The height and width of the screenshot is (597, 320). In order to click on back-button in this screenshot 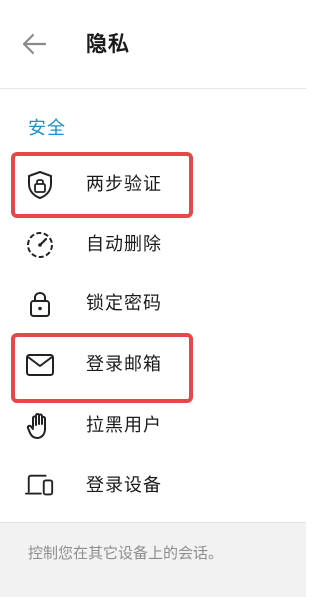, I will do `click(34, 44)`.